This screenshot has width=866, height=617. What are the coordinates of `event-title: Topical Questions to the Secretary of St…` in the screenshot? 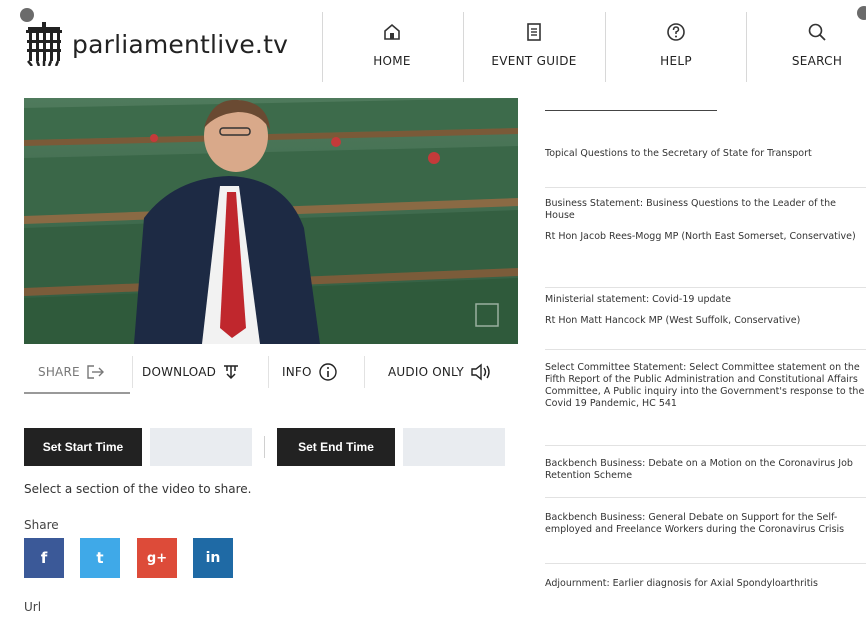 It's located at (678, 153).